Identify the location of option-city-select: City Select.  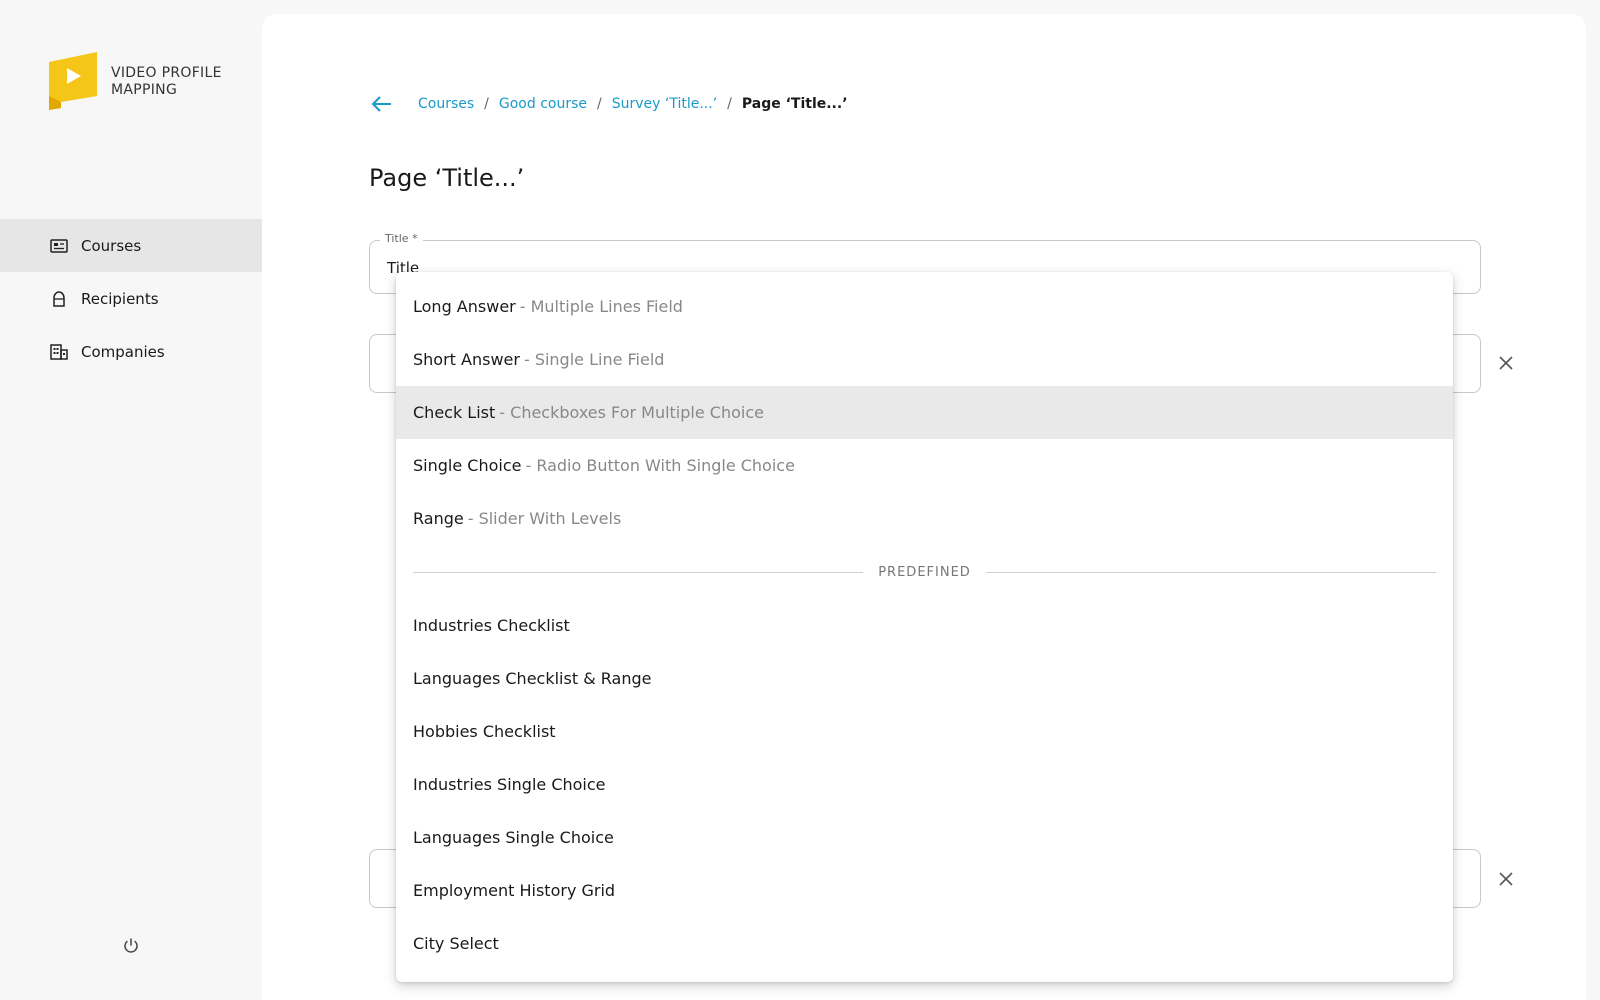
(924, 943).